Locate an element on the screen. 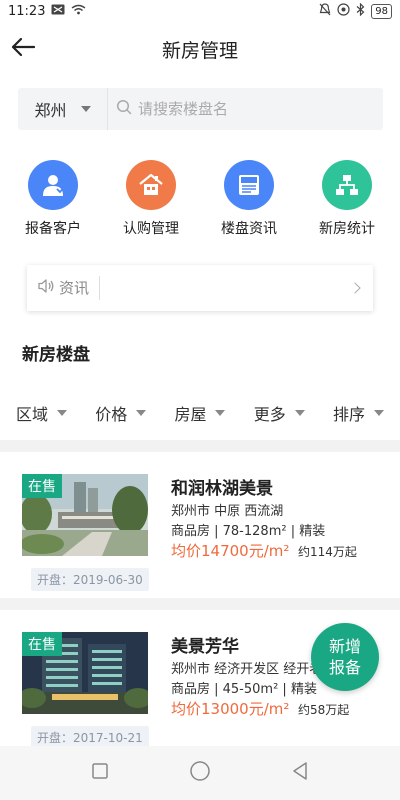  listing-total-price: 约58万起 is located at coordinates (324, 710).